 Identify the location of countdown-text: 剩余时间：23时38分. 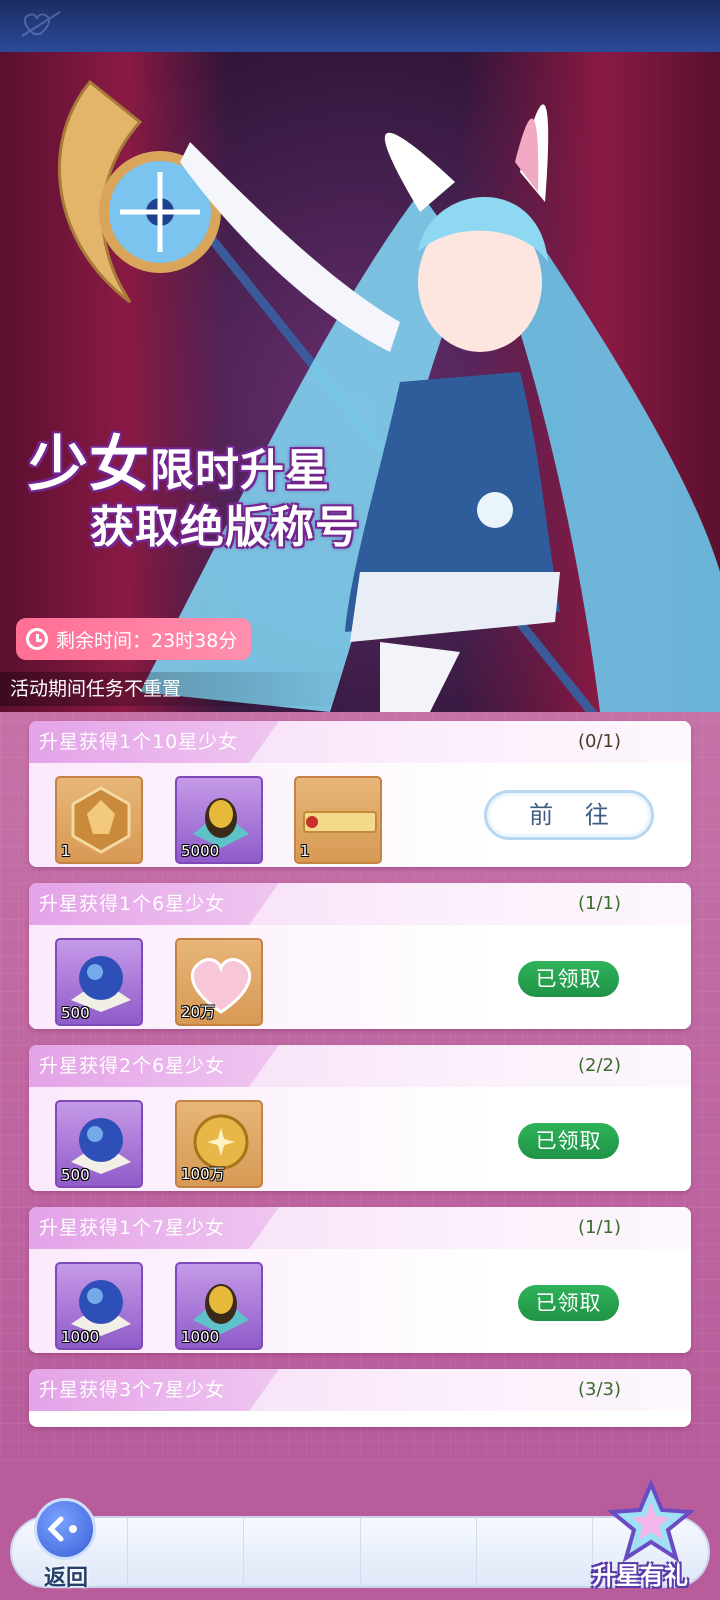
(147, 640).